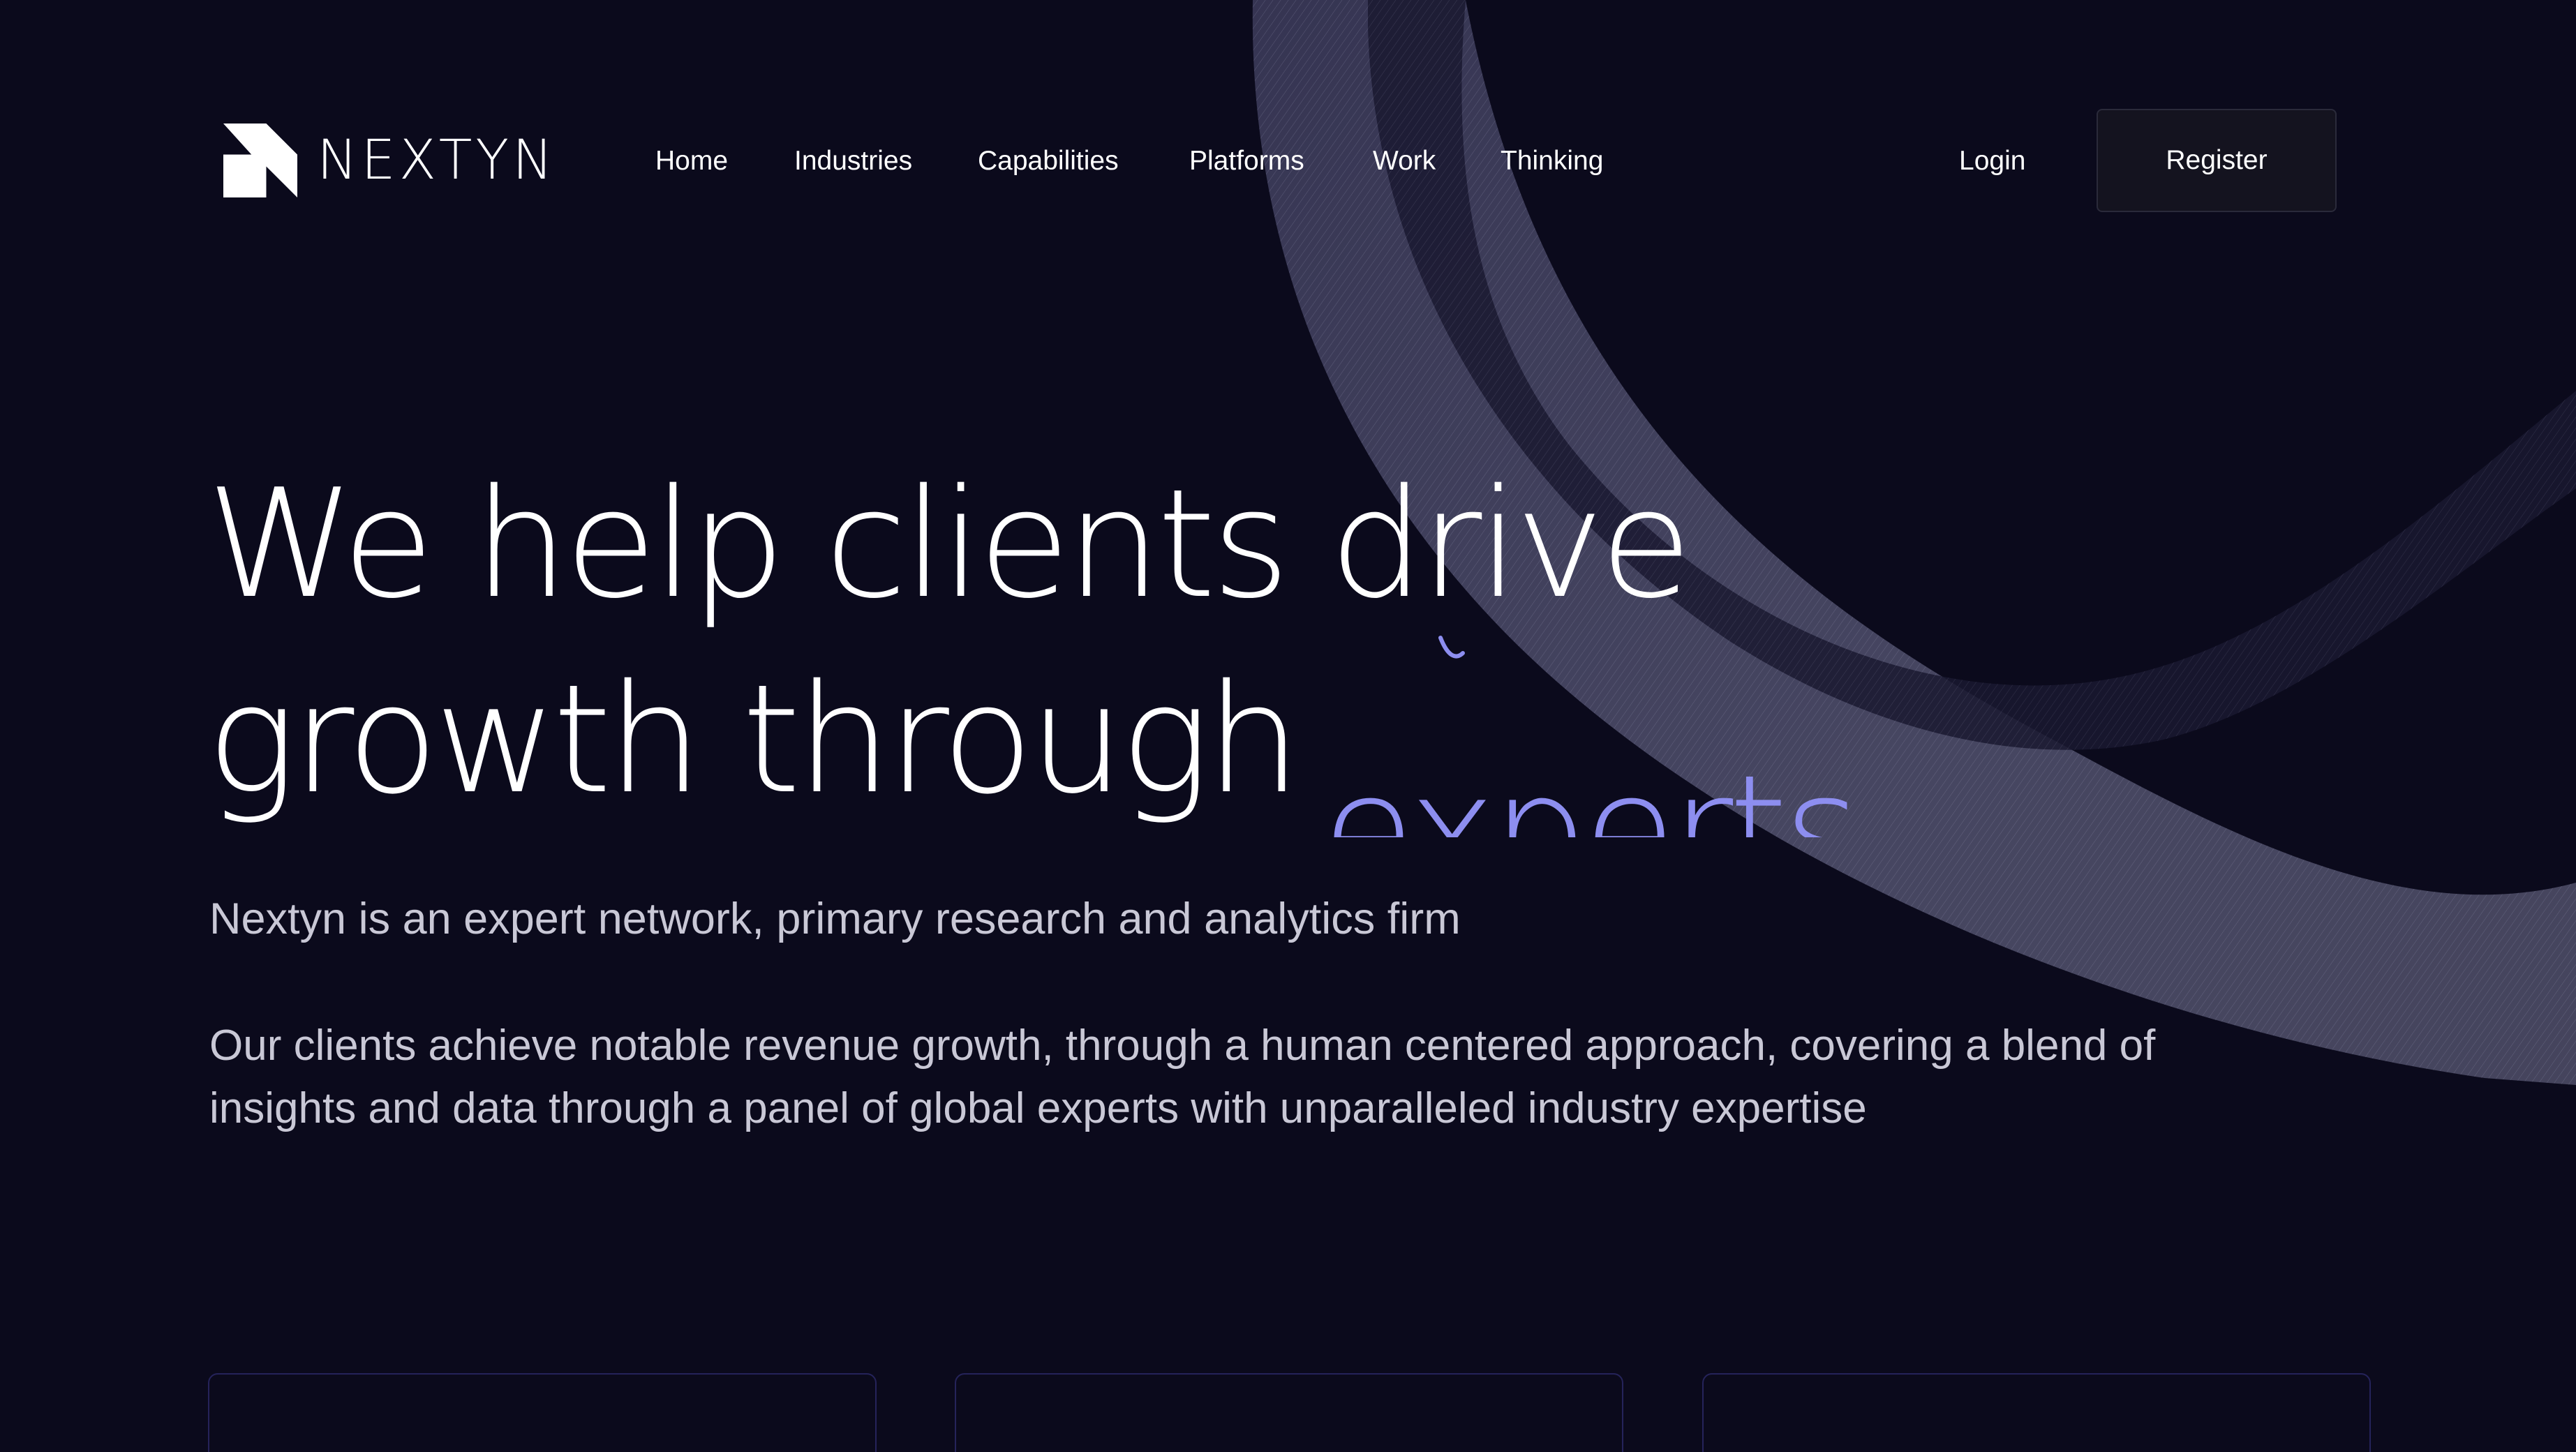 This screenshot has height=1452, width=2576. I want to click on hero-title-line-1: We help clients drive, so click(950, 543).